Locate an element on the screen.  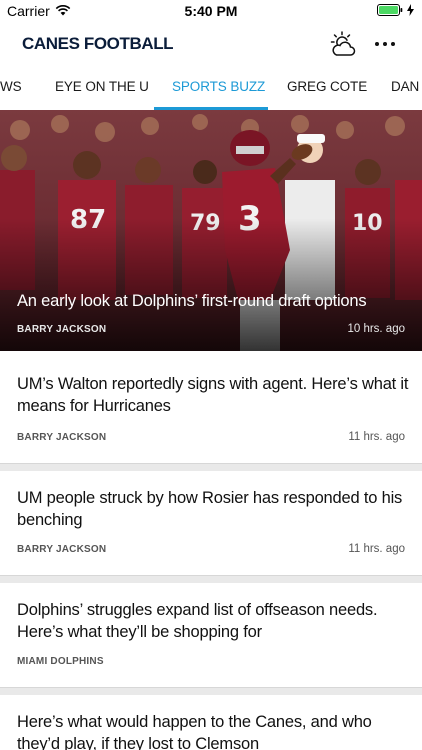
hero-author: BARRY JACKSON is located at coordinates (62, 329).